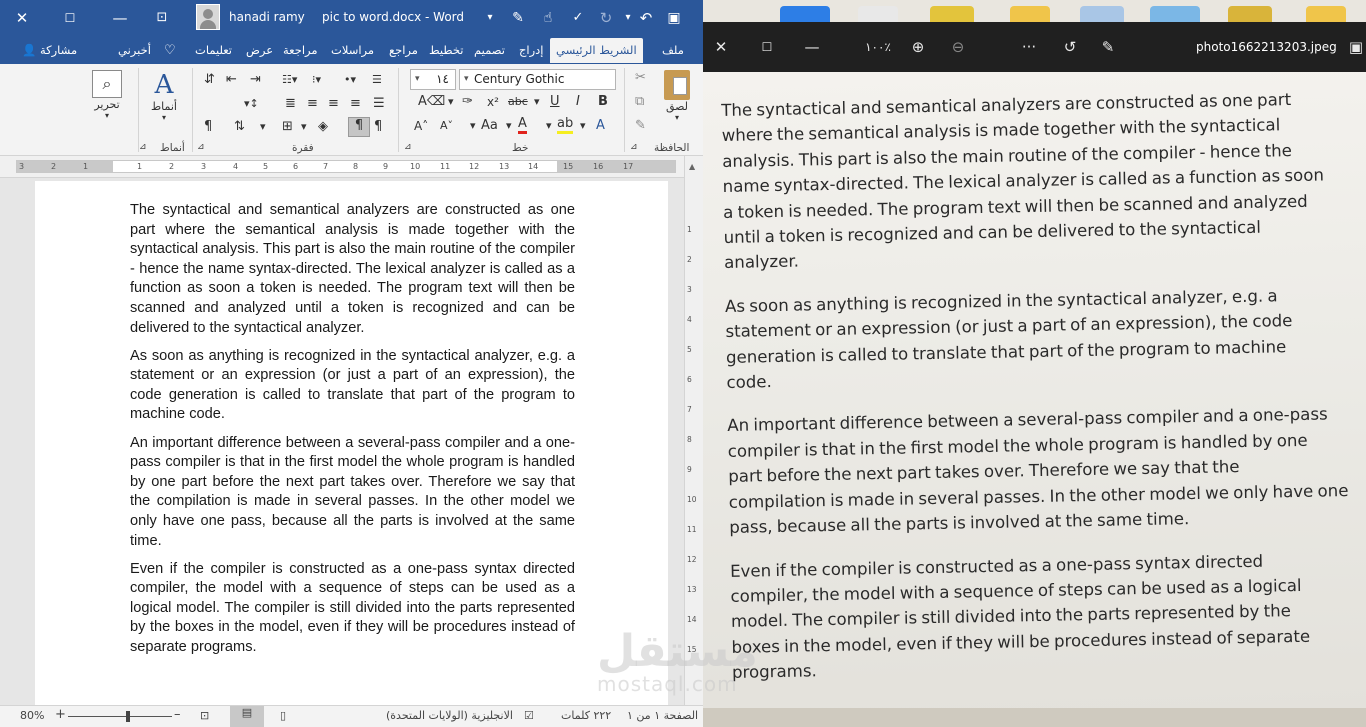 The width and height of the screenshot is (1366, 727). I want to click on rtl-pilcrow-icon: ¶, so click(378, 127).